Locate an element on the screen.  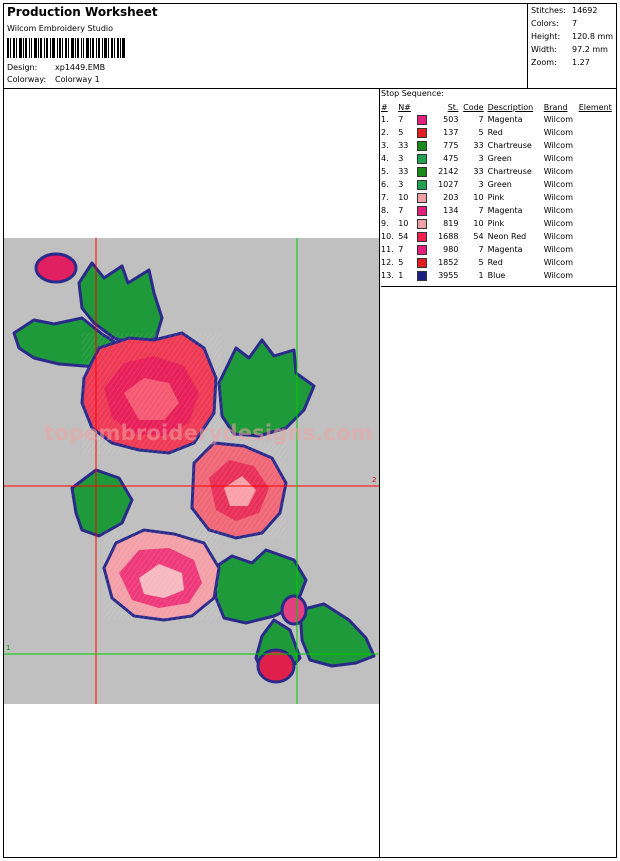
color-code: 1 is located at coordinates (481, 275).